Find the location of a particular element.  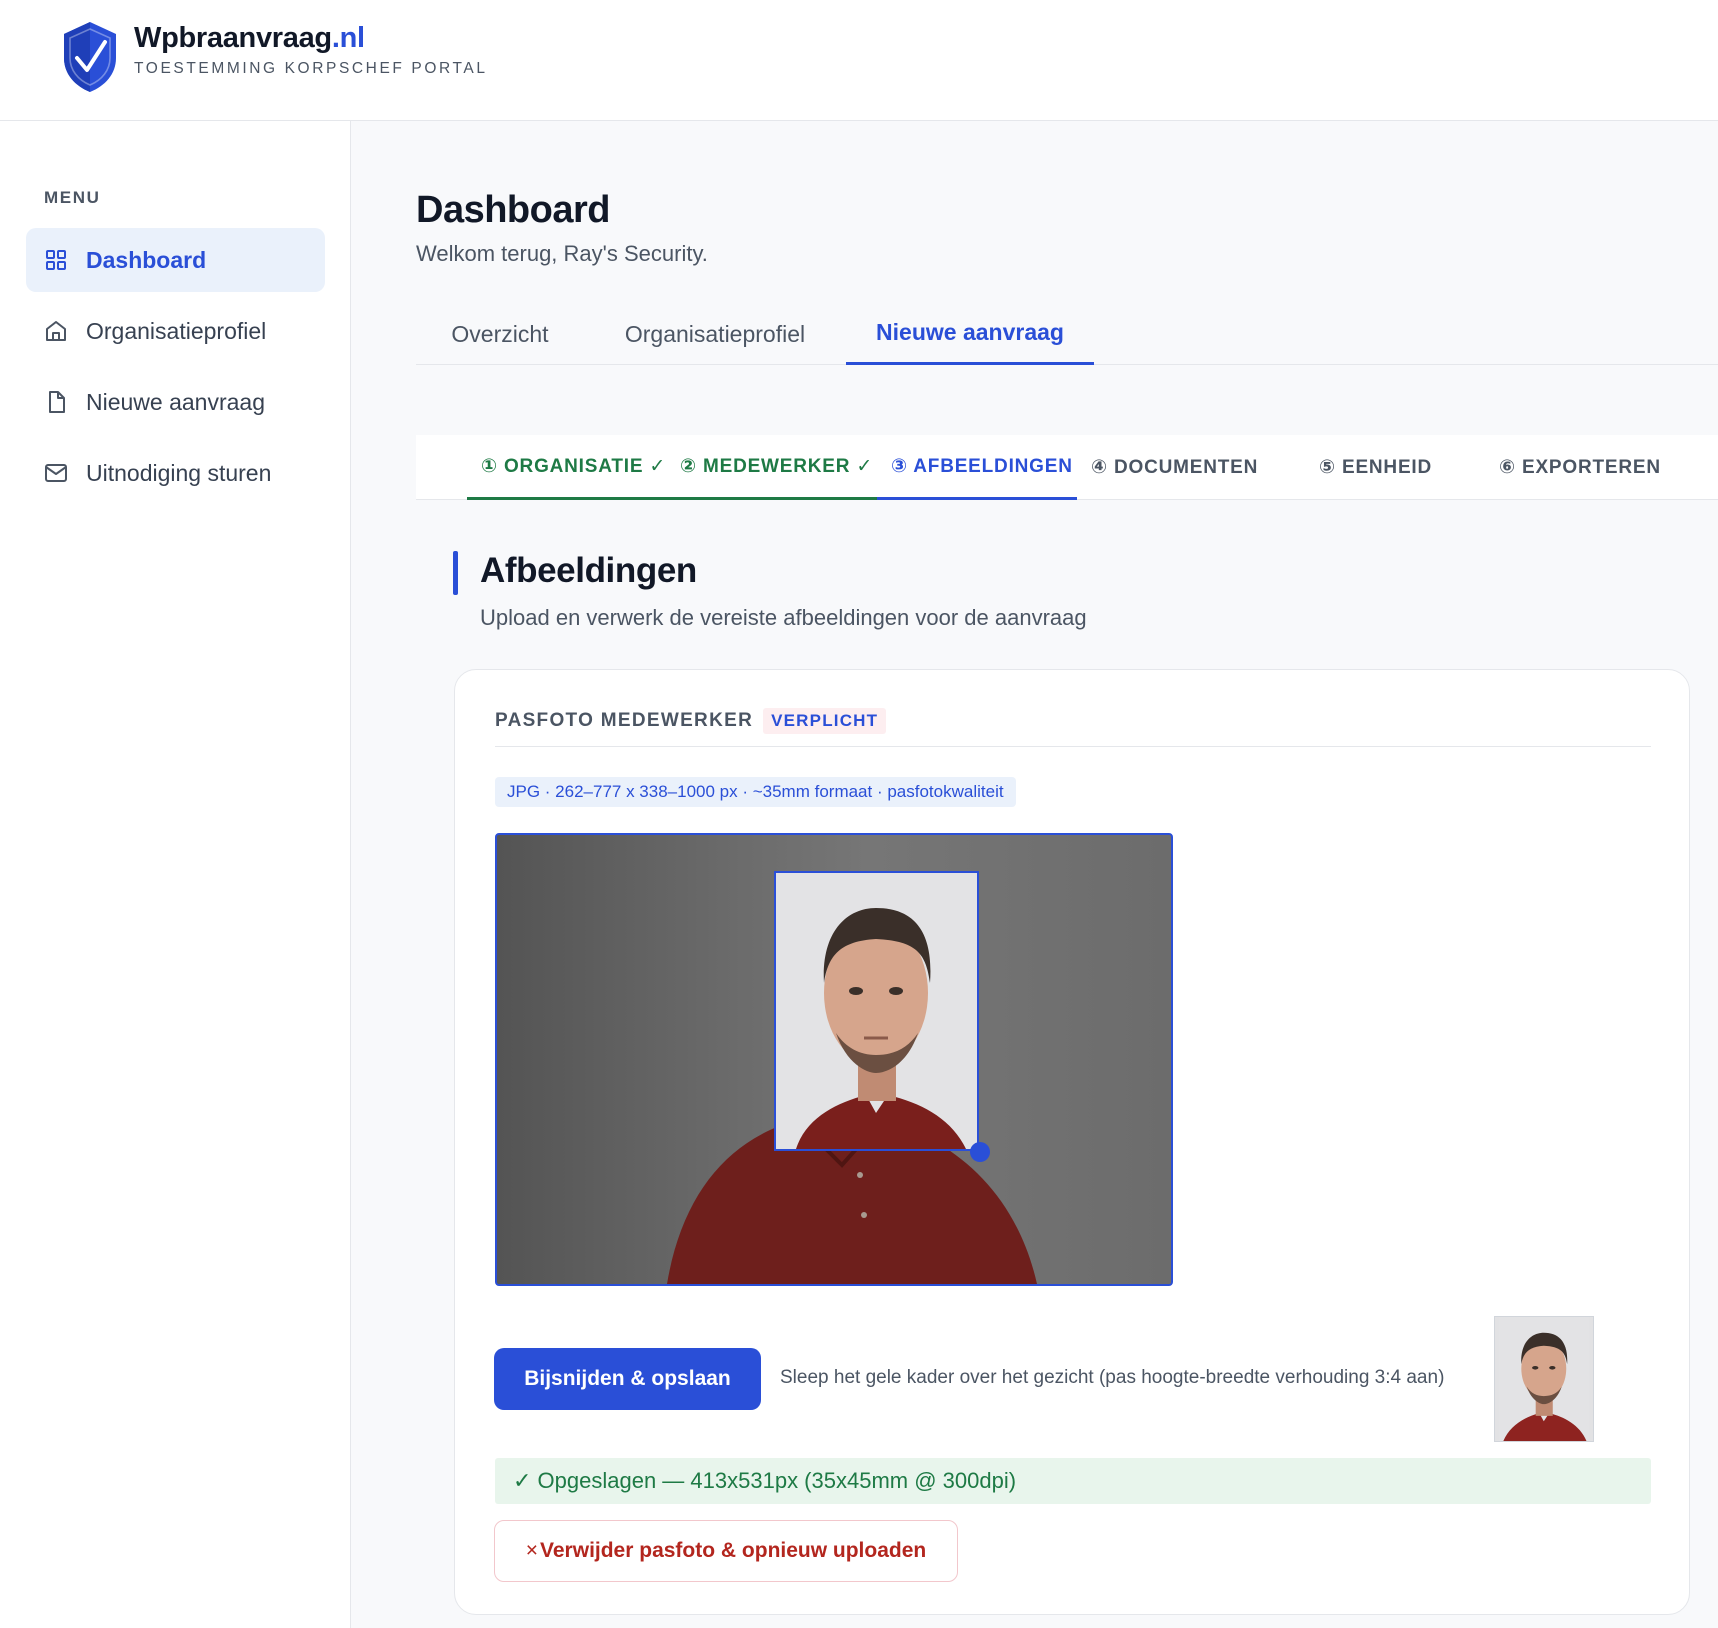

grid-icon is located at coordinates (56, 260).